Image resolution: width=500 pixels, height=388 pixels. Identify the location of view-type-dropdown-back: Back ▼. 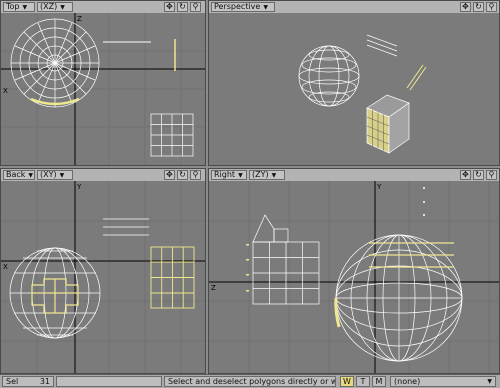
(19, 175).